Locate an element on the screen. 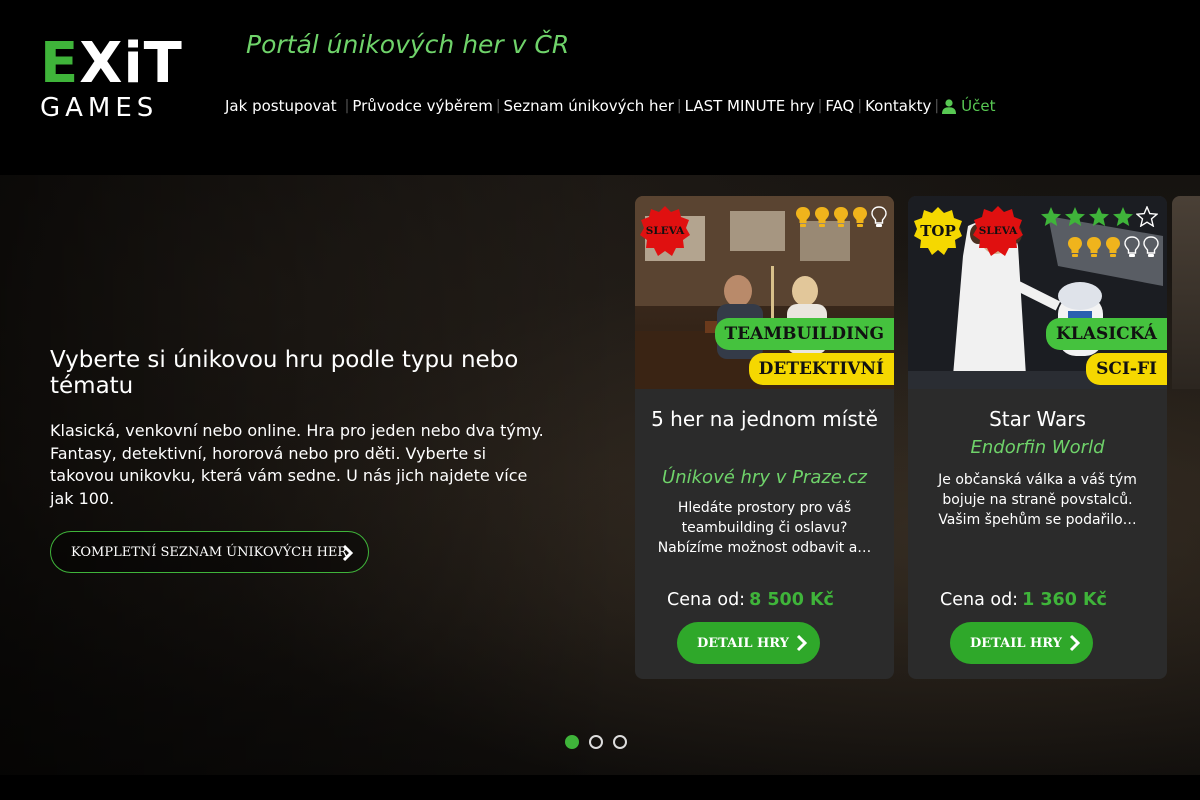  tag-sci-fi: SCI-FI is located at coordinates (1126, 369).